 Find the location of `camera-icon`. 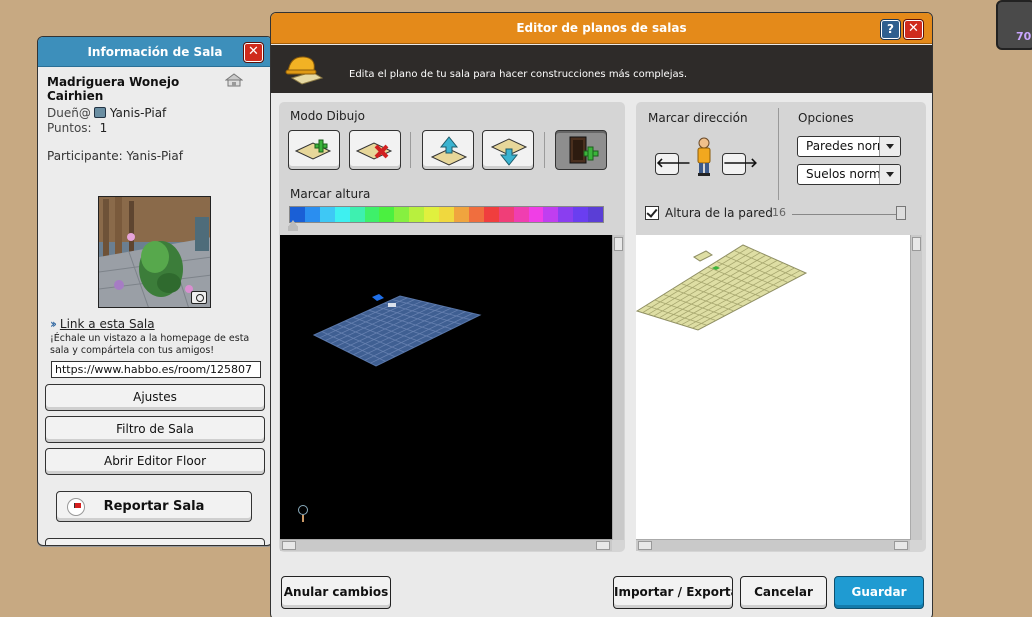

camera-icon is located at coordinates (199, 297).